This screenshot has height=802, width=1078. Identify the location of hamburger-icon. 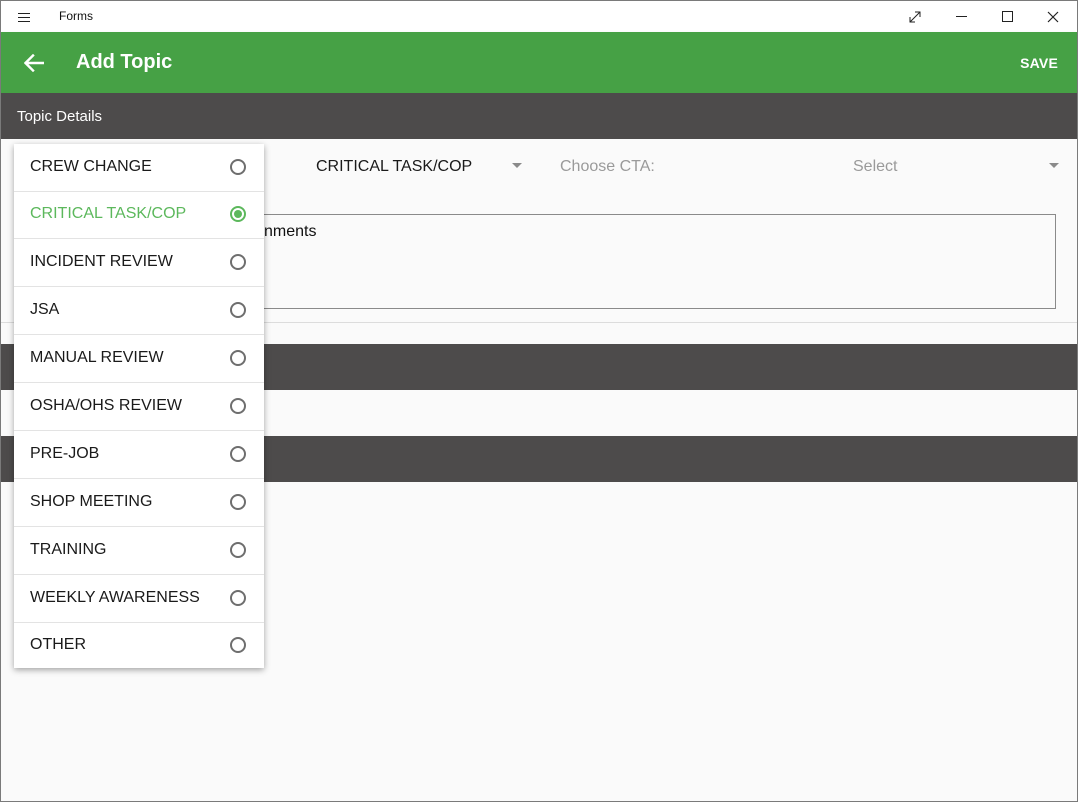
(24, 17).